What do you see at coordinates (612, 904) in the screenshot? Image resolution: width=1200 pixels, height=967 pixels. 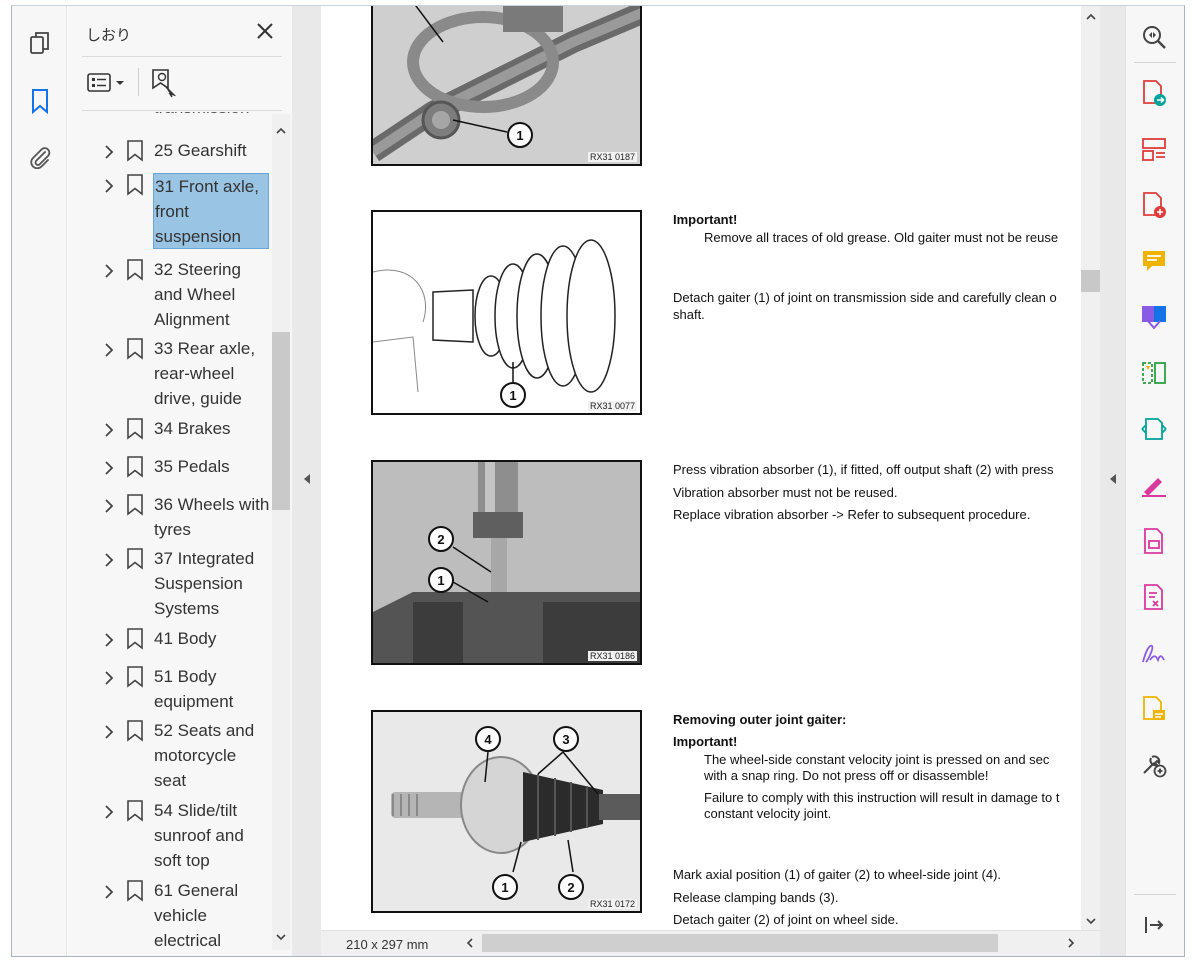 I see `figure-code: RX31 0172` at bounding box center [612, 904].